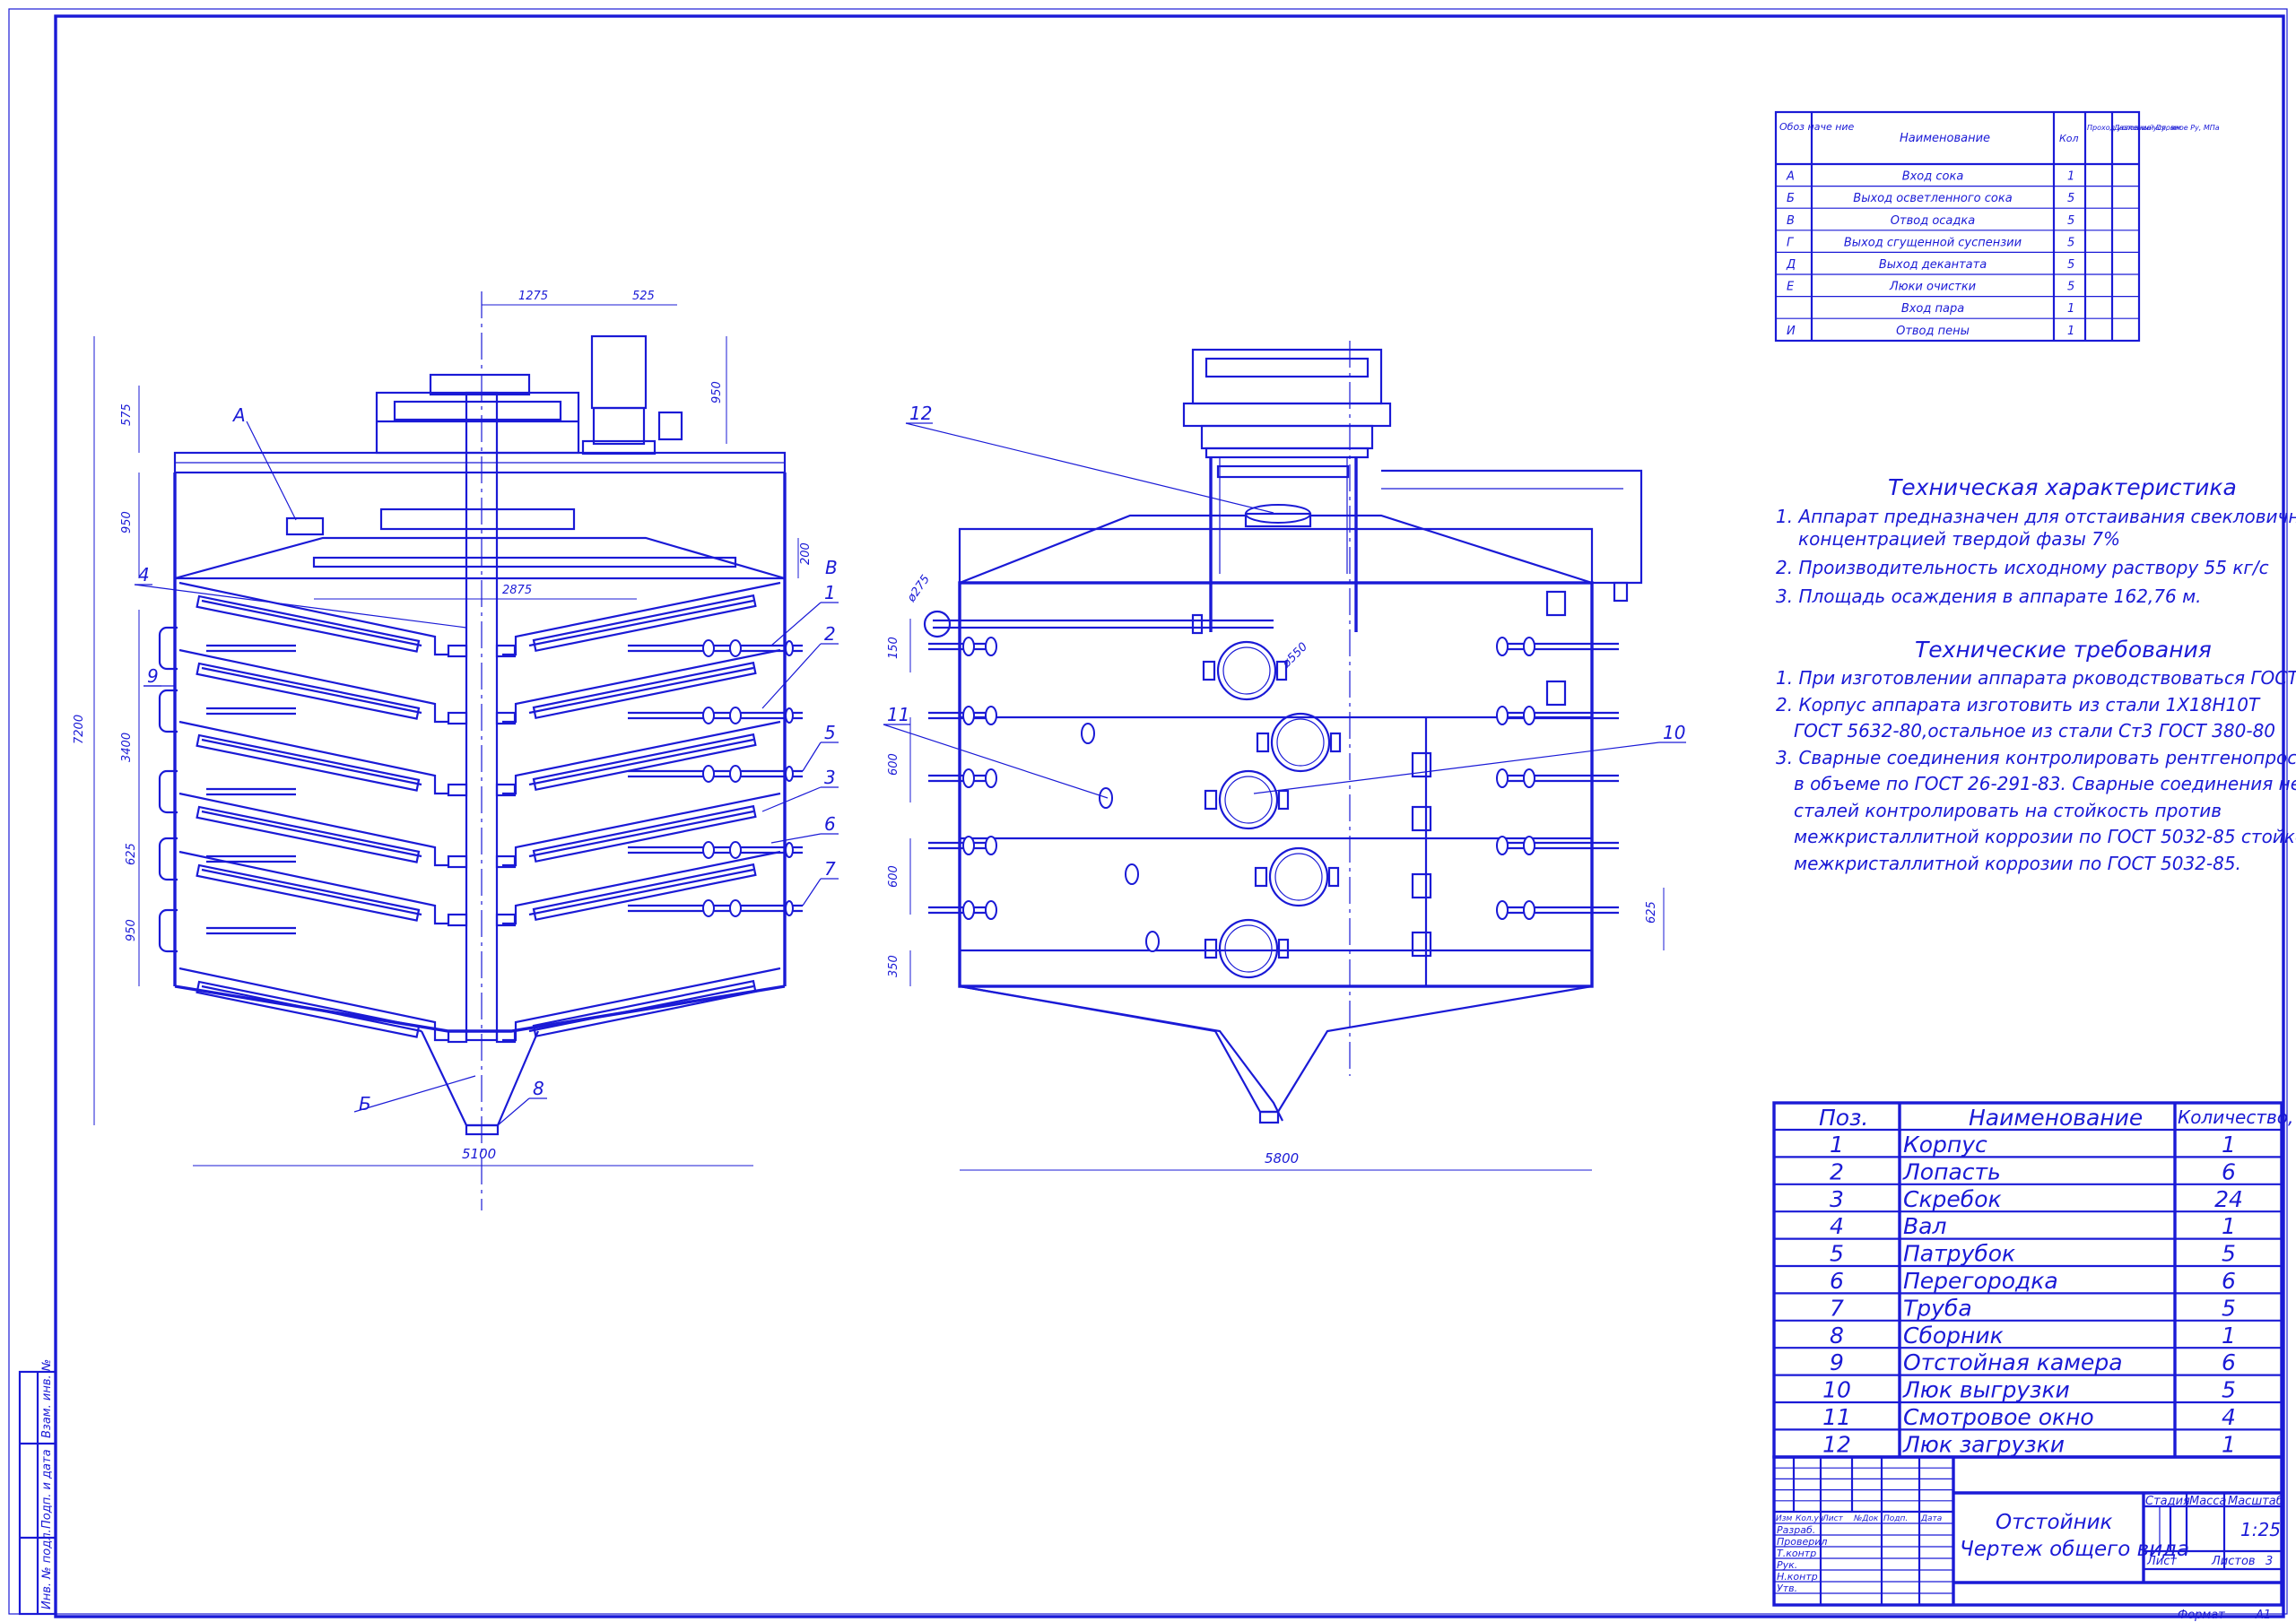 The image size is (2296, 1622). What do you see at coordinates (643, 296) in the screenshot?
I see `dim-525: 525` at bounding box center [643, 296].